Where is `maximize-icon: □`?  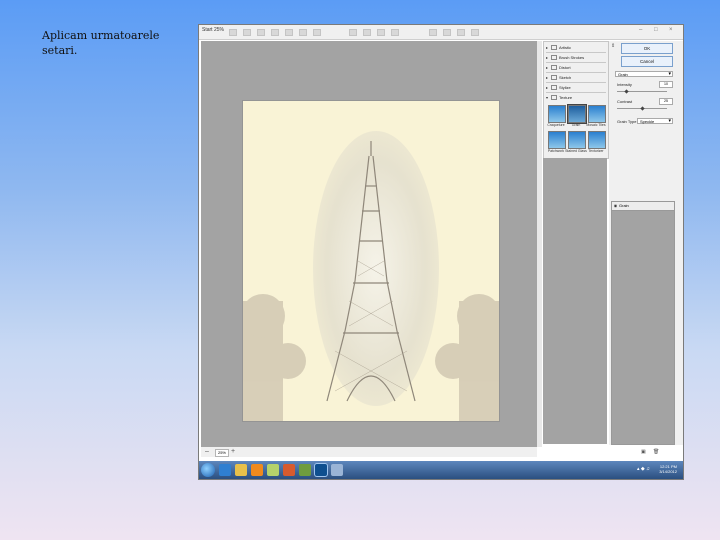
maximize-icon: □ is located at coordinates (656, 30).